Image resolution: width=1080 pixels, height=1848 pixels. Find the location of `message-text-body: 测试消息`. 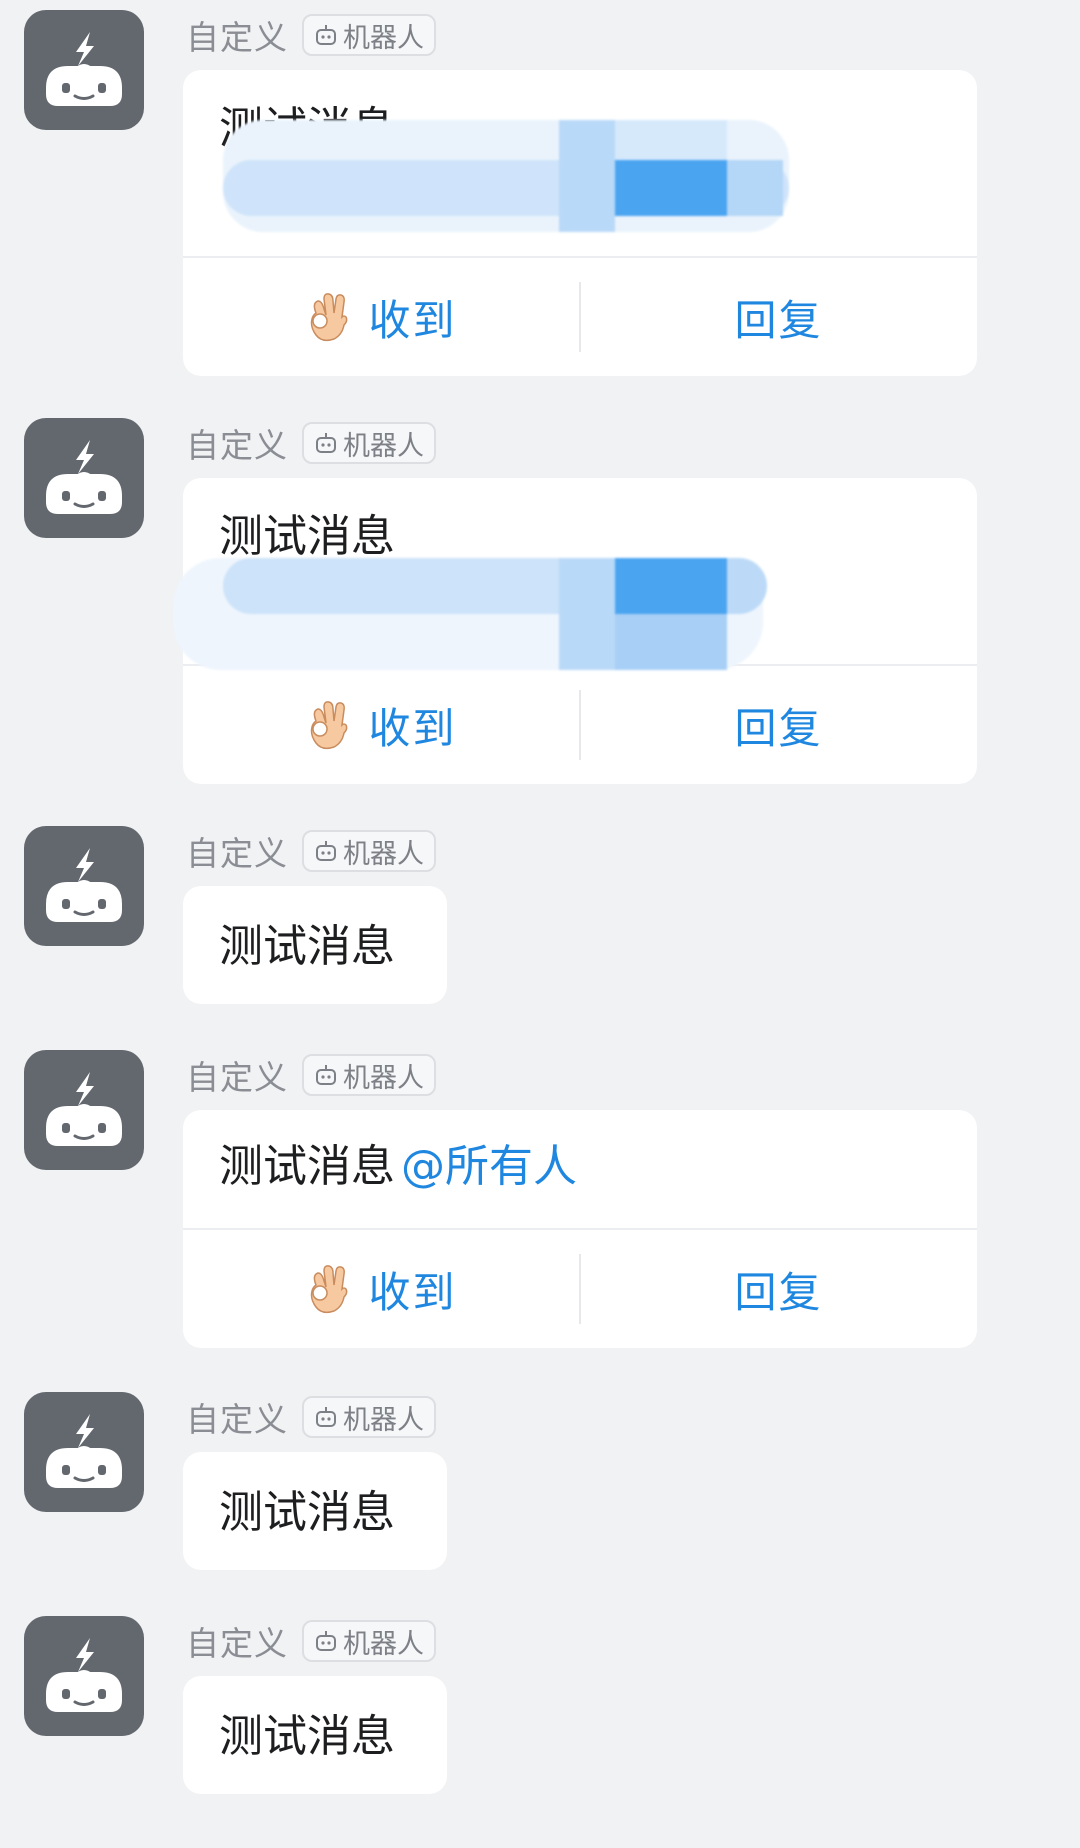

message-text-body: 测试消息 is located at coordinates (307, 1166).